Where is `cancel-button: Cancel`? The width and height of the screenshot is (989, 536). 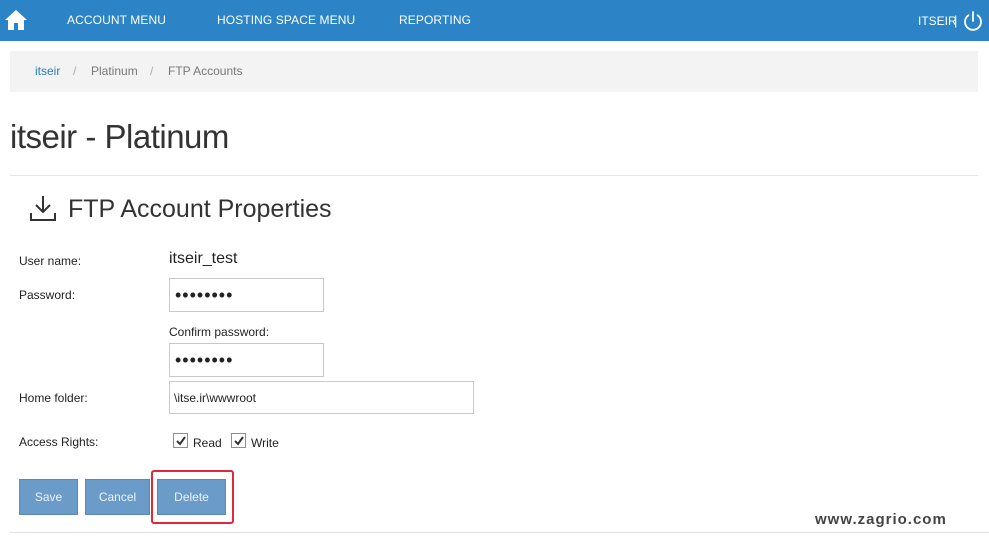 cancel-button: Cancel is located at coordinates (117, 497).